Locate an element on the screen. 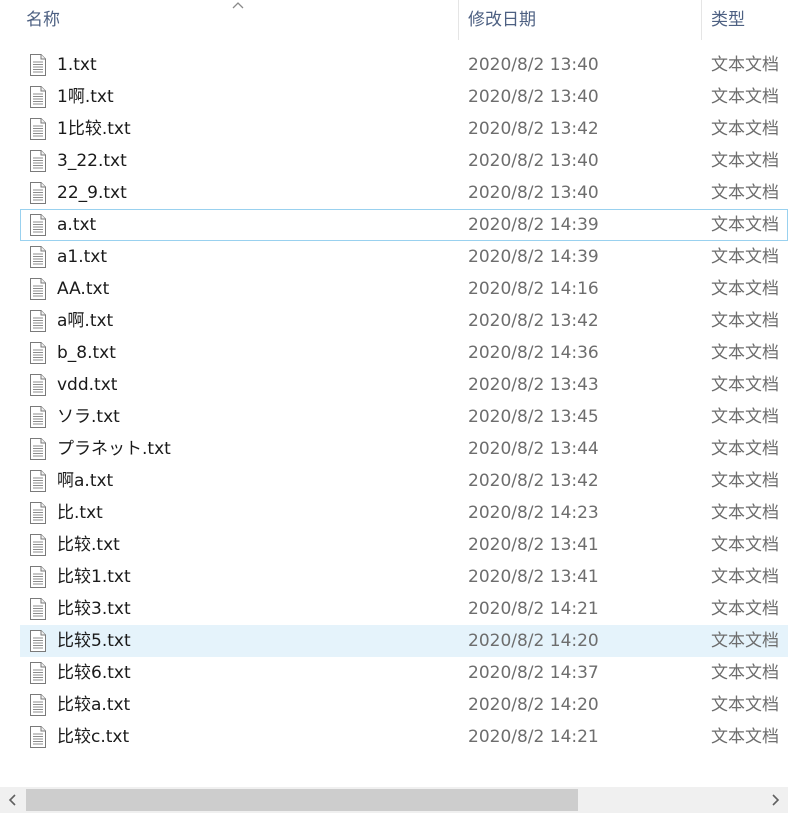 Image resolution: width=788 pixels, height=813 pixels. file-name: 比较.txt is located at coordinates (88, 545).